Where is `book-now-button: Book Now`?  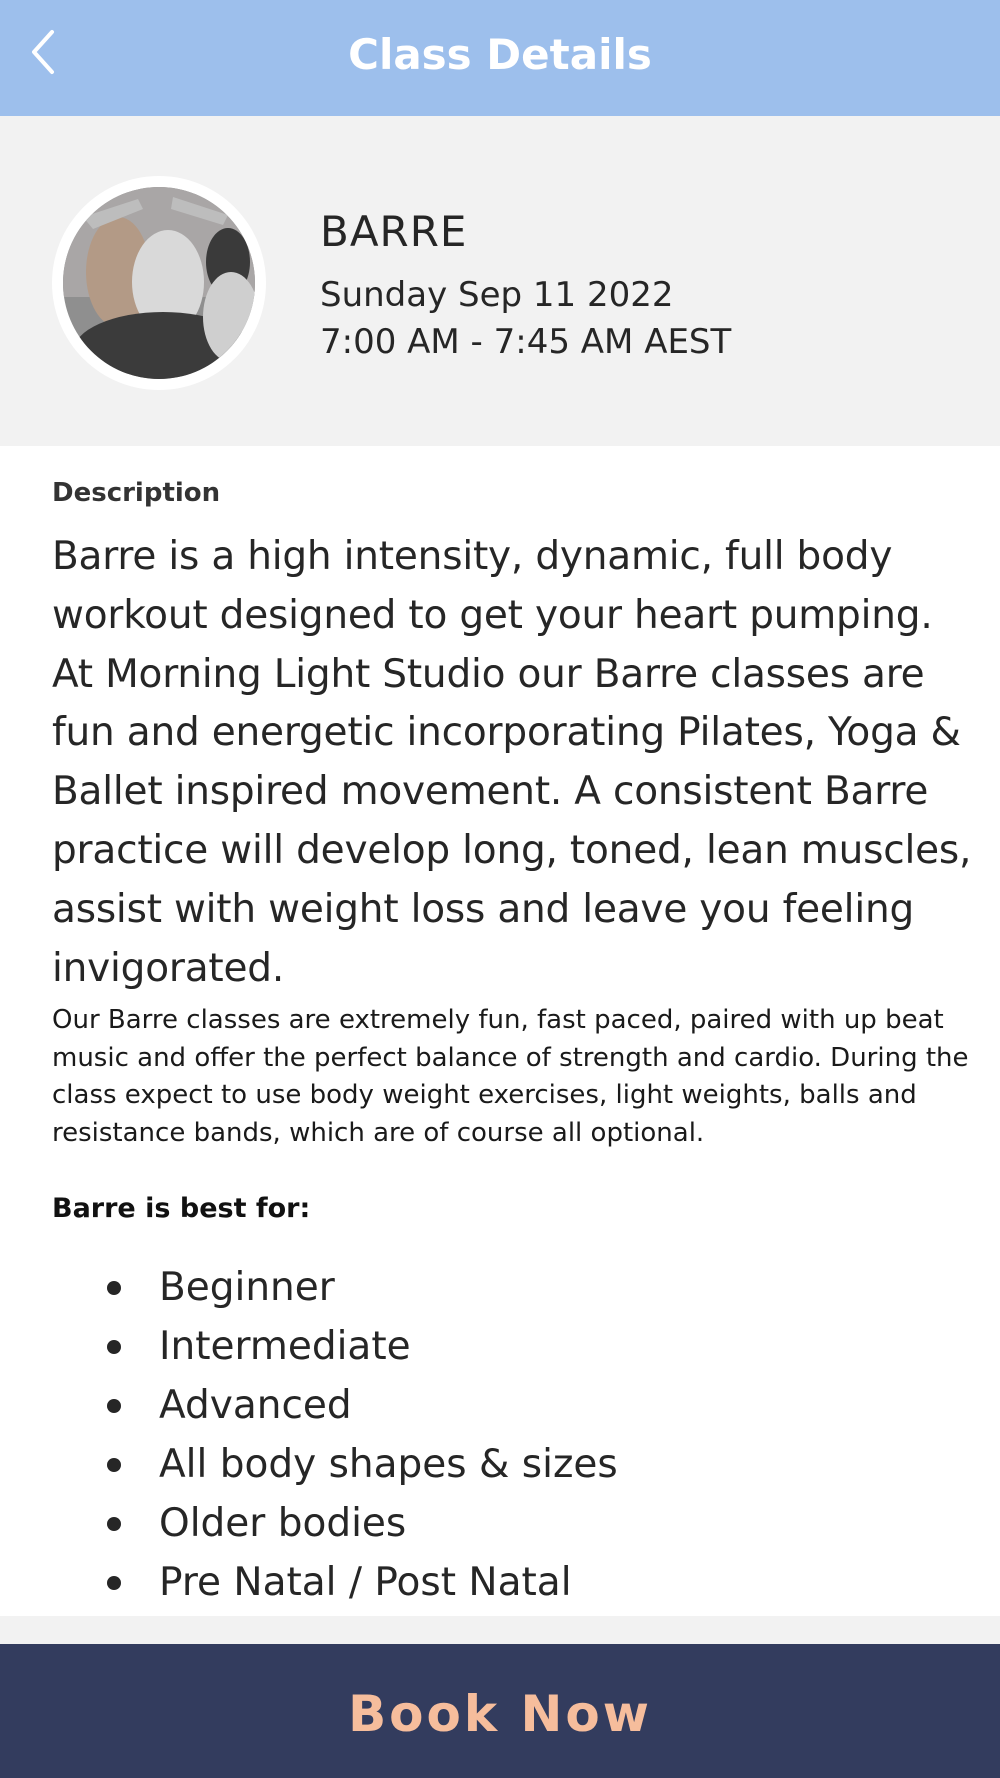 book-now-button: Book Now is located at coordinates (500, 1711).